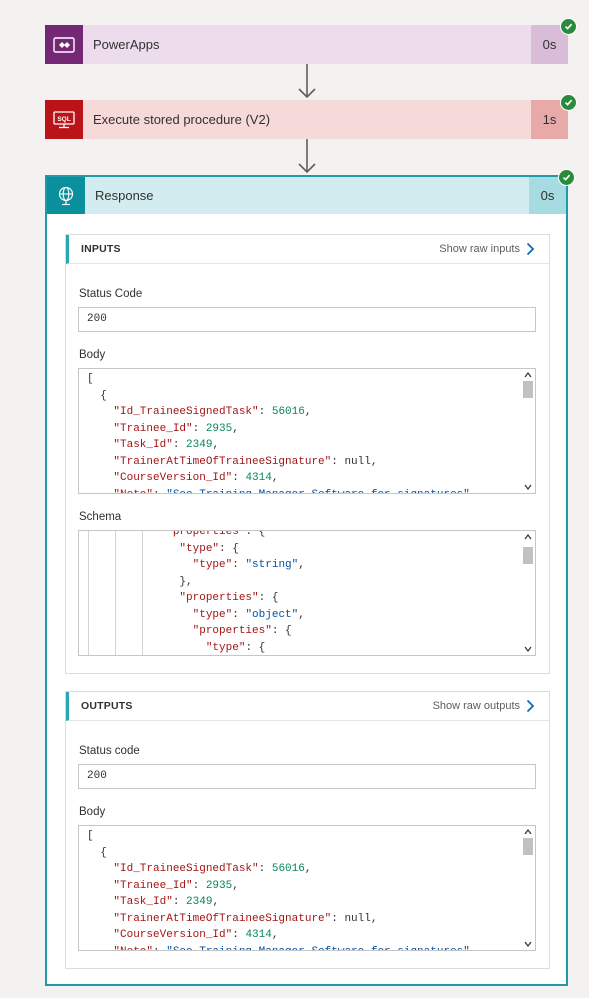 This screenshot has height=998, width=589. Describe the element at coordinates (288, 869) in the screenshot. I see `json-value: 56016` at that location.